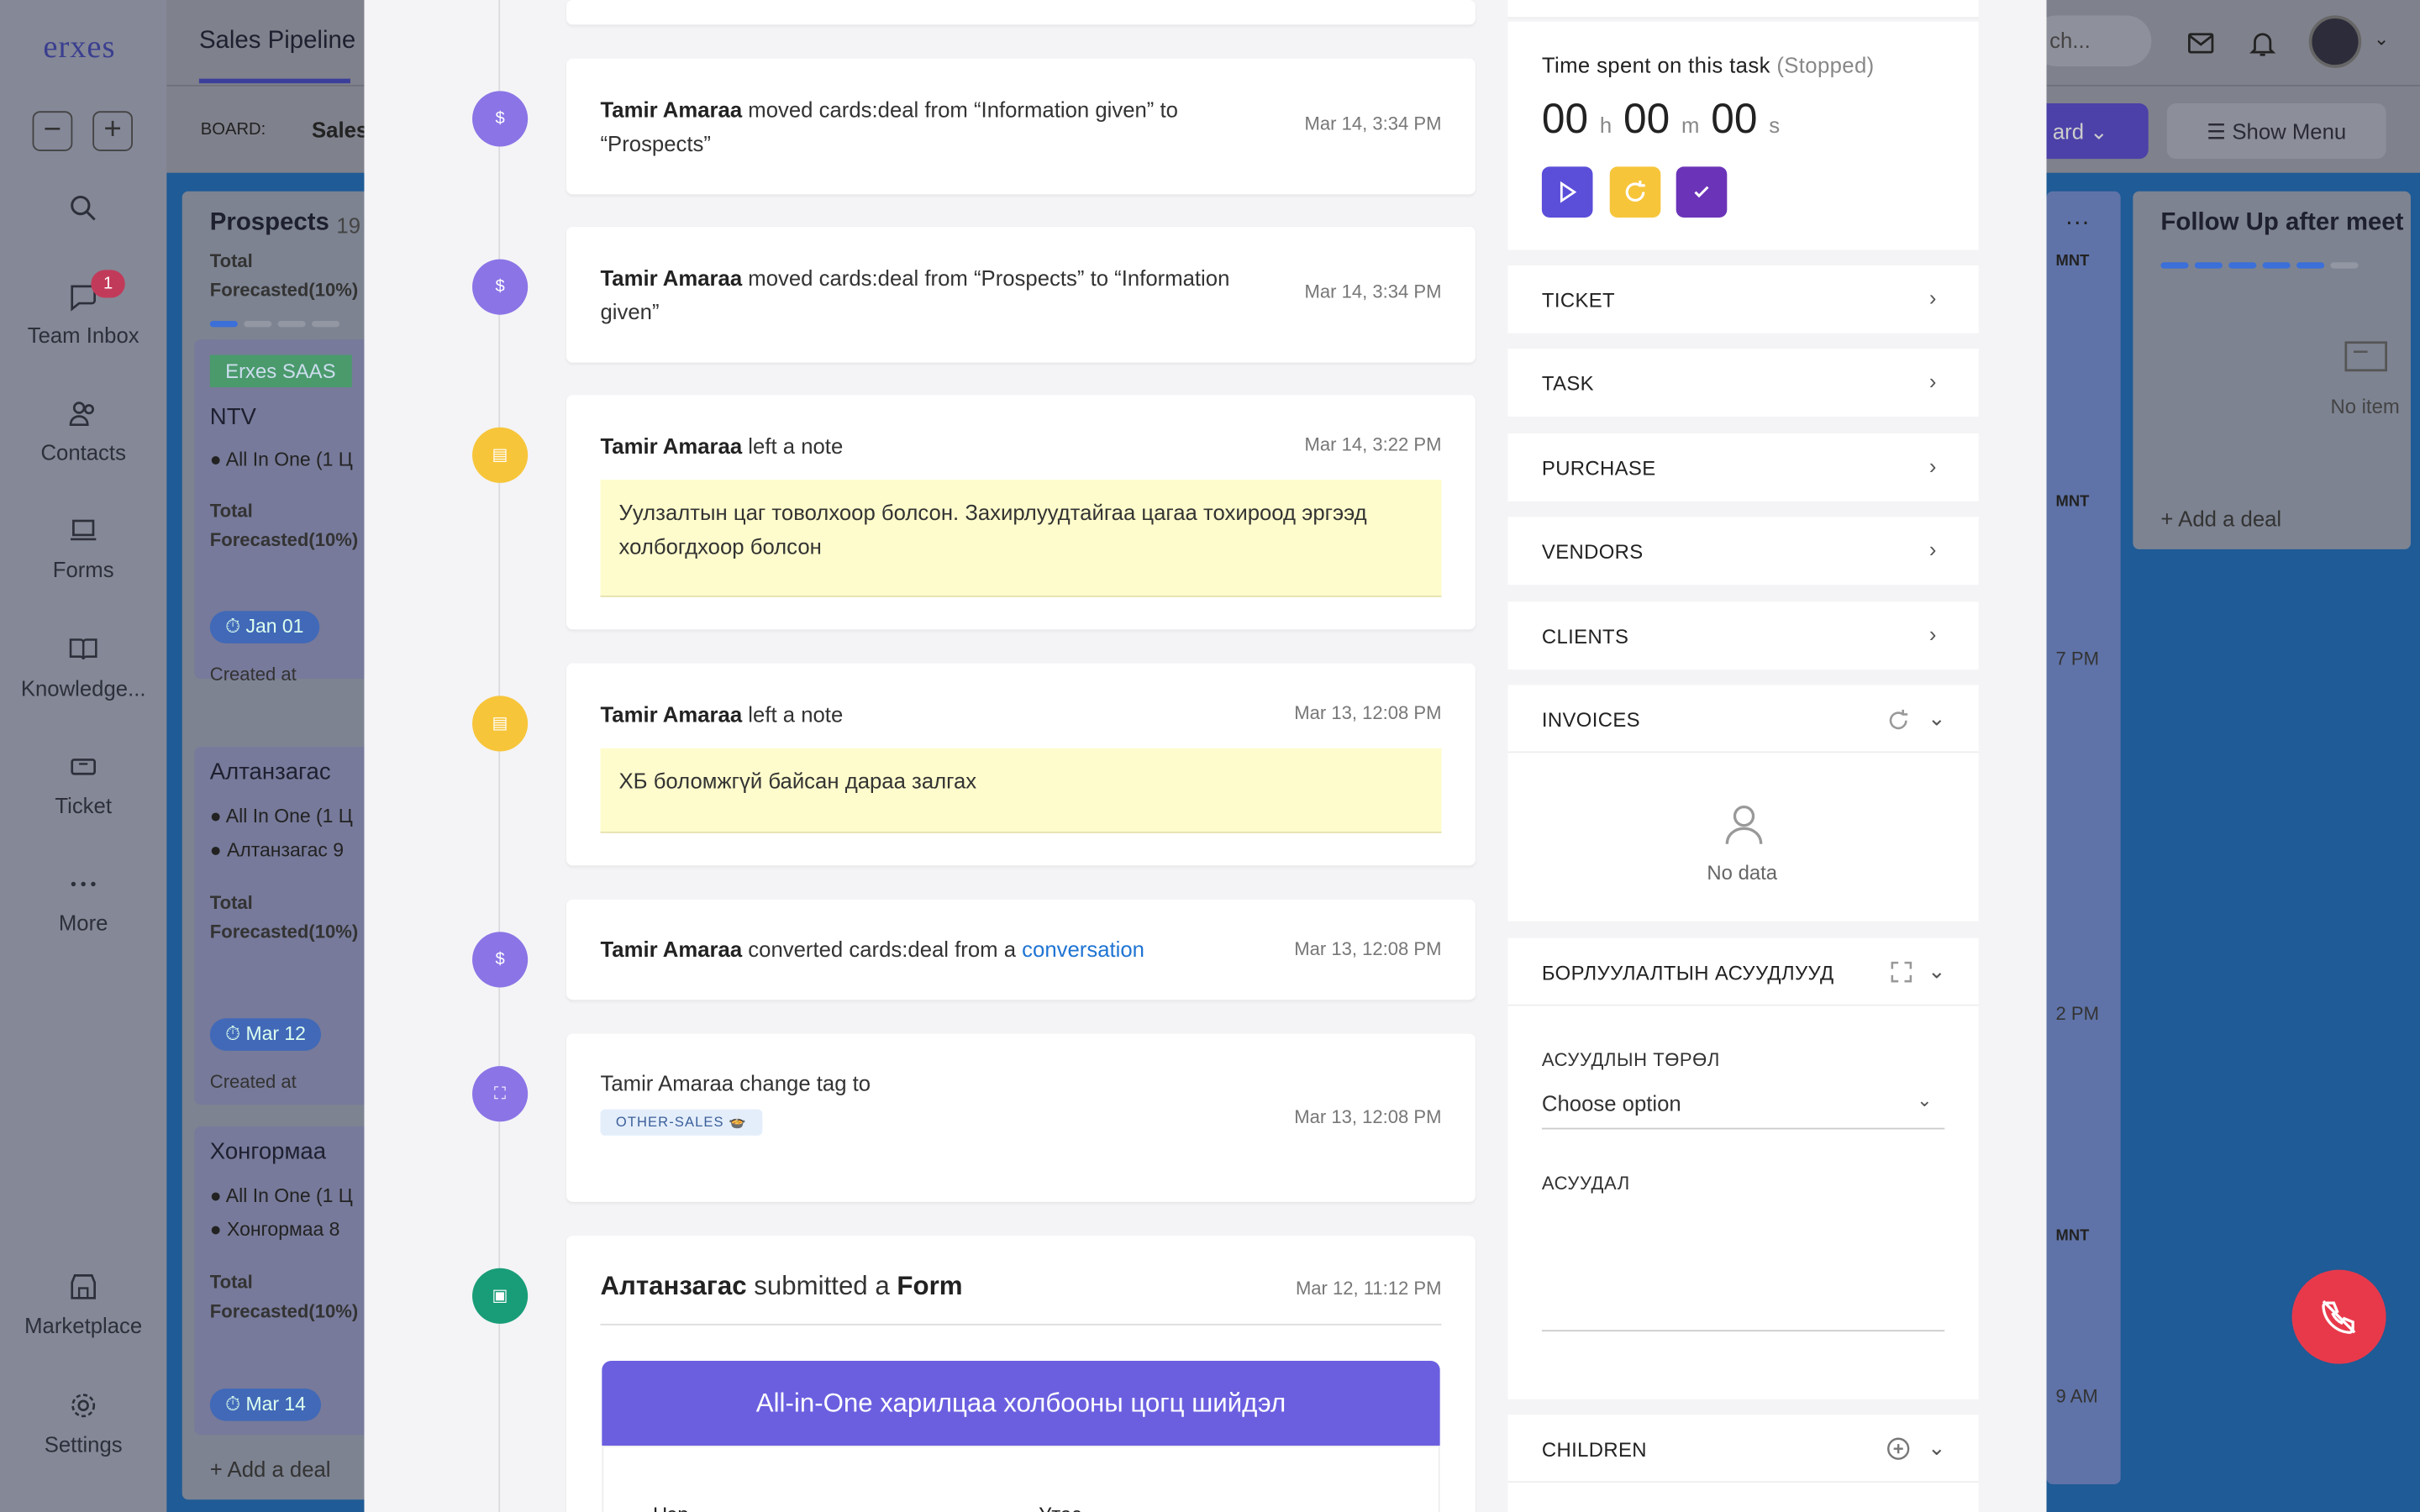 Image resolution: width=2420 pixels, height=1512 pixels. What do you see at coordinates (83, 805) in the screenshot?
I see `nav-label: Ticket` at bounding box center [83, 805].